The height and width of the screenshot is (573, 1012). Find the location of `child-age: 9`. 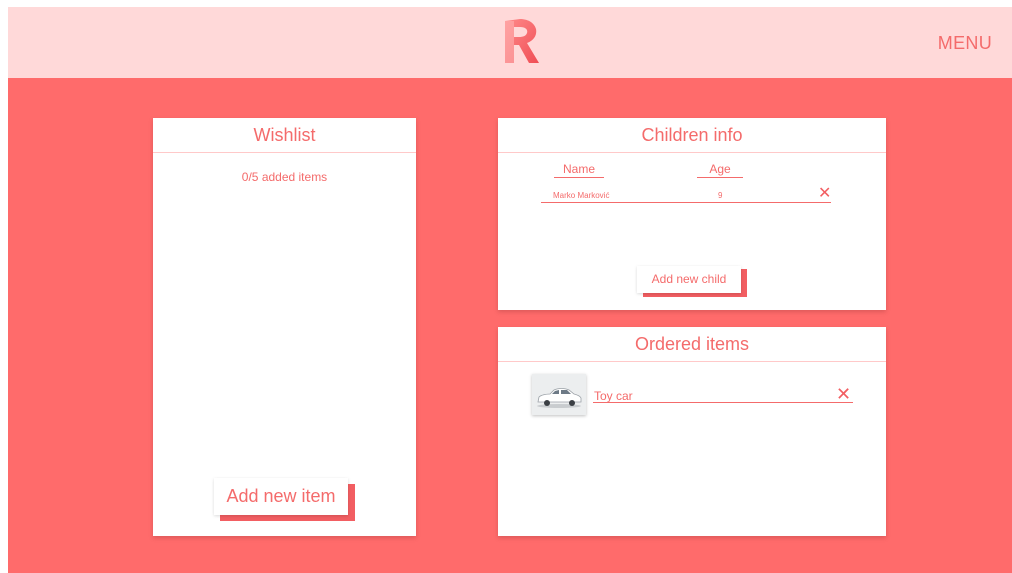

child-age: 9 is located at coordinates (720, 195).